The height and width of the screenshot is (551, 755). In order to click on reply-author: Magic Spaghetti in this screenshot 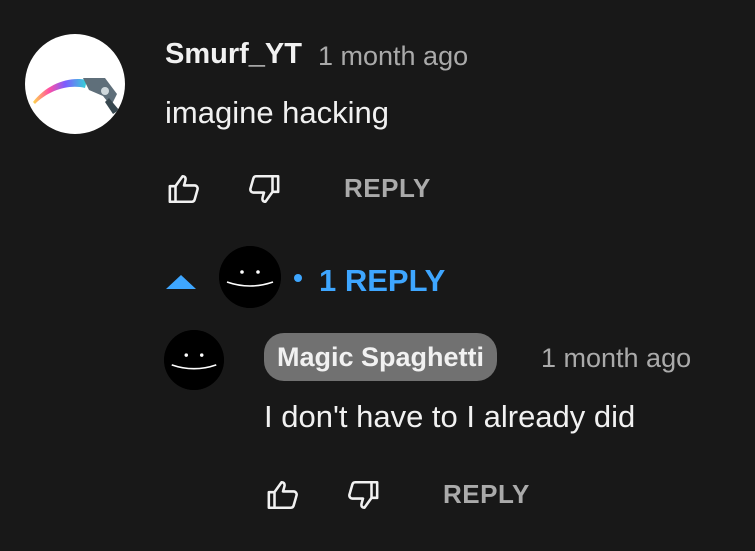, I will do `click(381, 357)`.